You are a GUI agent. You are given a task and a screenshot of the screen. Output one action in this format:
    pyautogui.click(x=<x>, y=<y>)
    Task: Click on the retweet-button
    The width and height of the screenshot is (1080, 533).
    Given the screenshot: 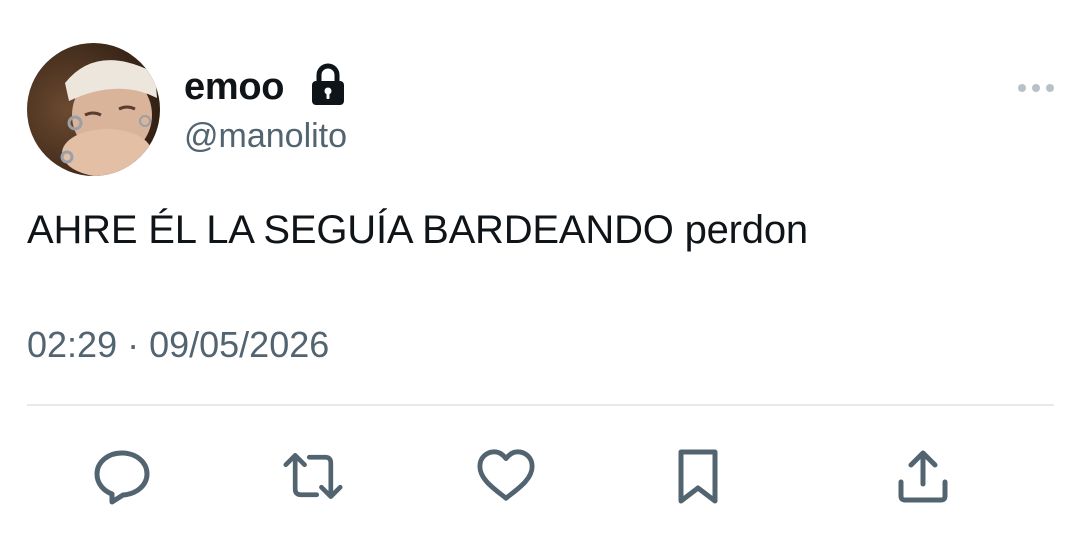 What is the action you would take?
    pyautogui.click(x=313, y=476)
    